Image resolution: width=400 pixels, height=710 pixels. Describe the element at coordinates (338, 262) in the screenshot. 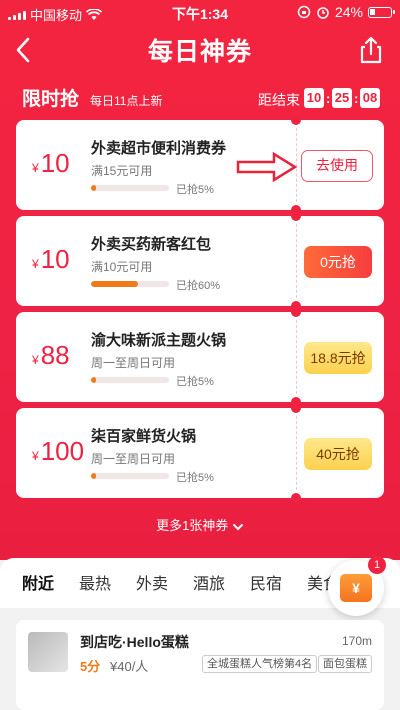

I see `grab-coupon-button: 0元抢` at that location.